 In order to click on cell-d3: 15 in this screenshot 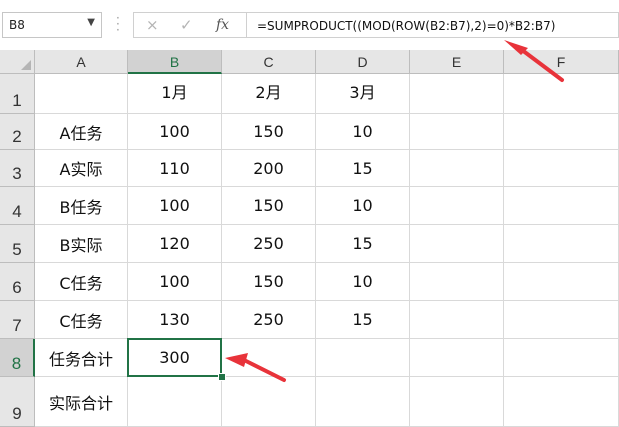, I will do `click(363, 168)`.